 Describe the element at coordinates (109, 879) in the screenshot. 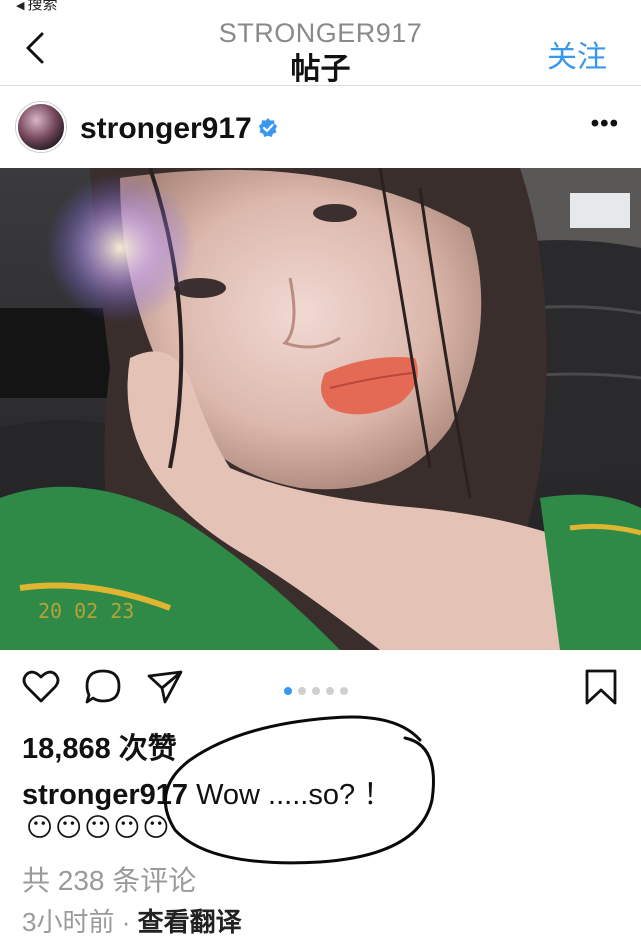

I see `view-comments-link: 共 238 条评论` at that location.